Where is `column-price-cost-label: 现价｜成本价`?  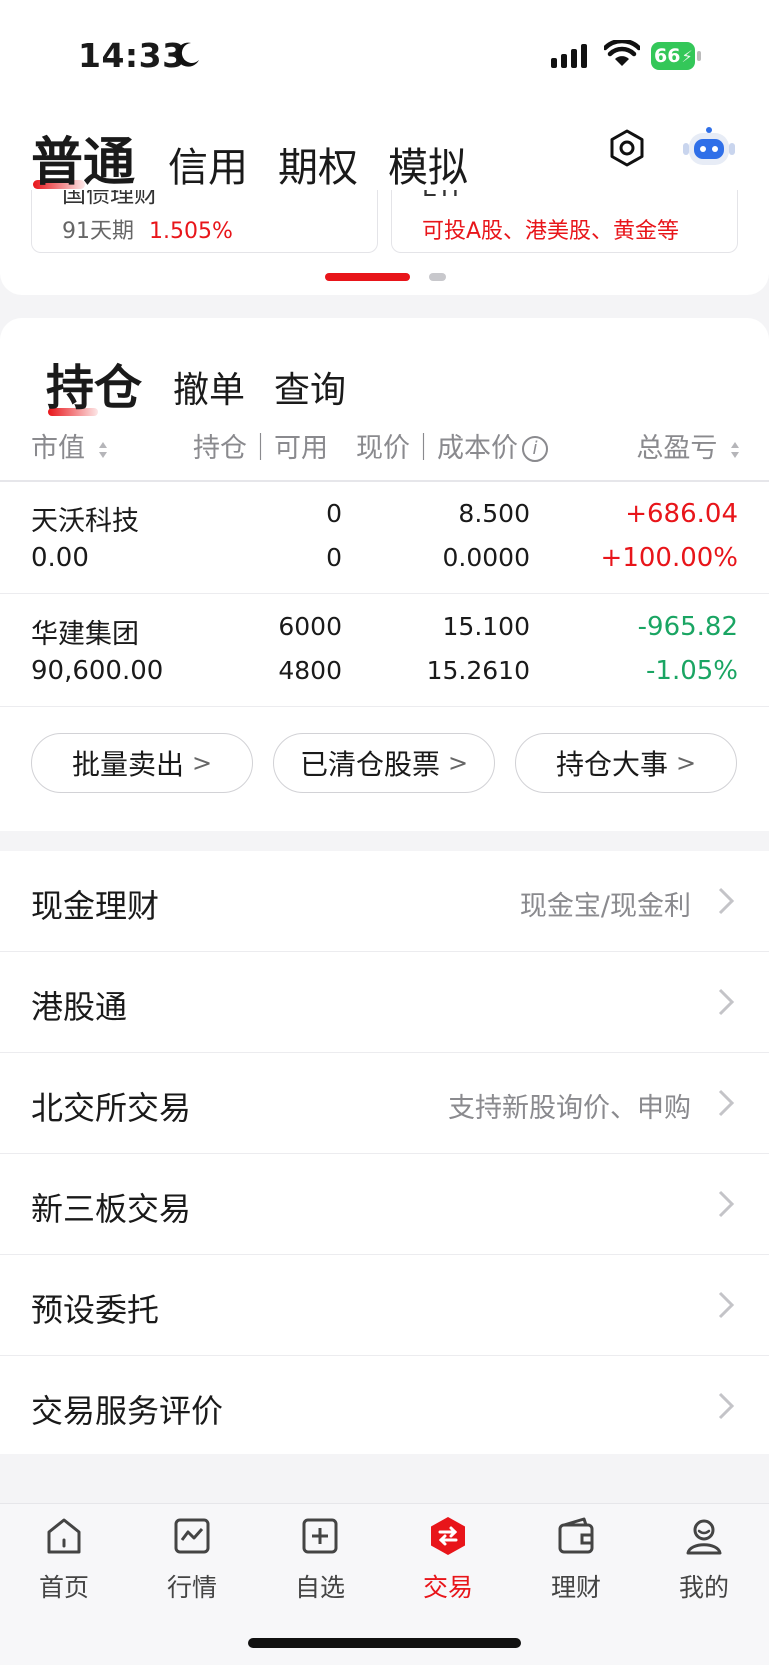
column-price-cost-label: 现价｜成本价 is located at coordinates (437, 448).